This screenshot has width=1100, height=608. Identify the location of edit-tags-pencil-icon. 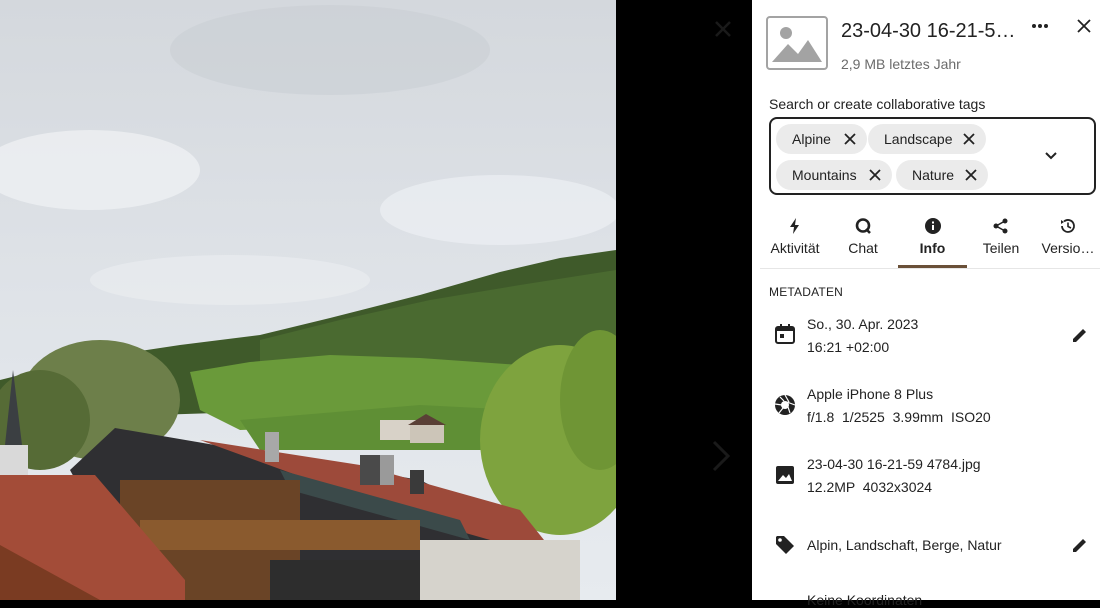
(1080, 545).